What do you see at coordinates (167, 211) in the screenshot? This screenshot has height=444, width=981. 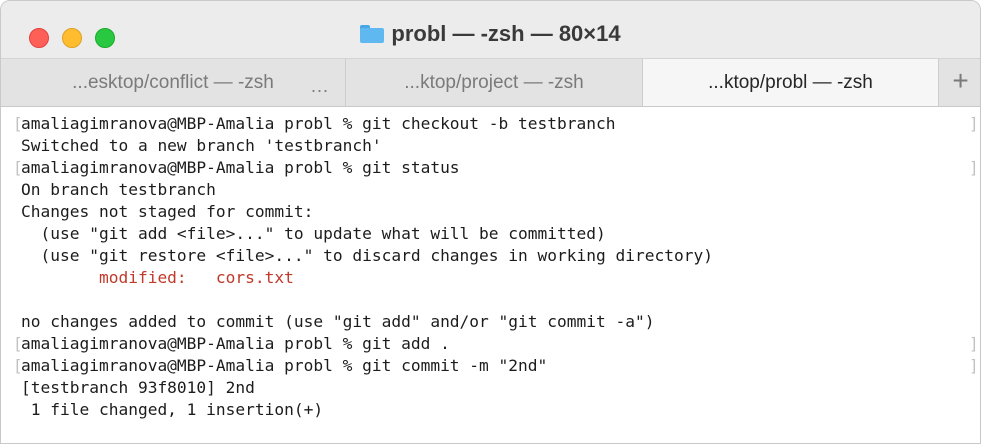 I see `terminal-line: Changes not staged for commit:` at bounding box center [167, 211].